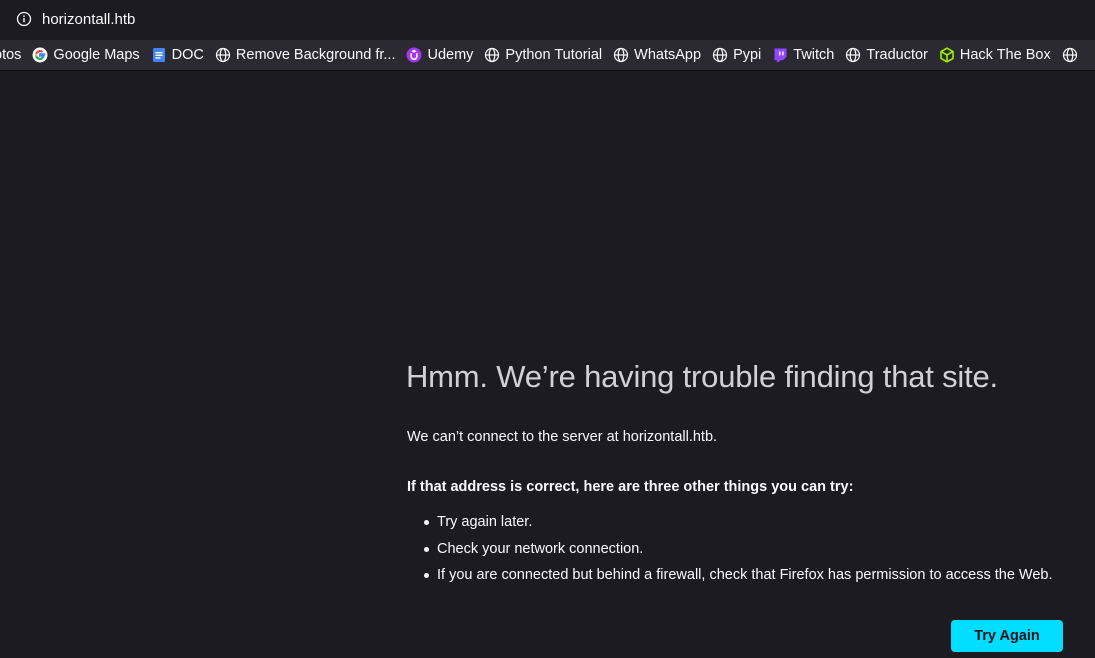  I want to click on bookmark-label: Python Tutorial, so click(554, 55).